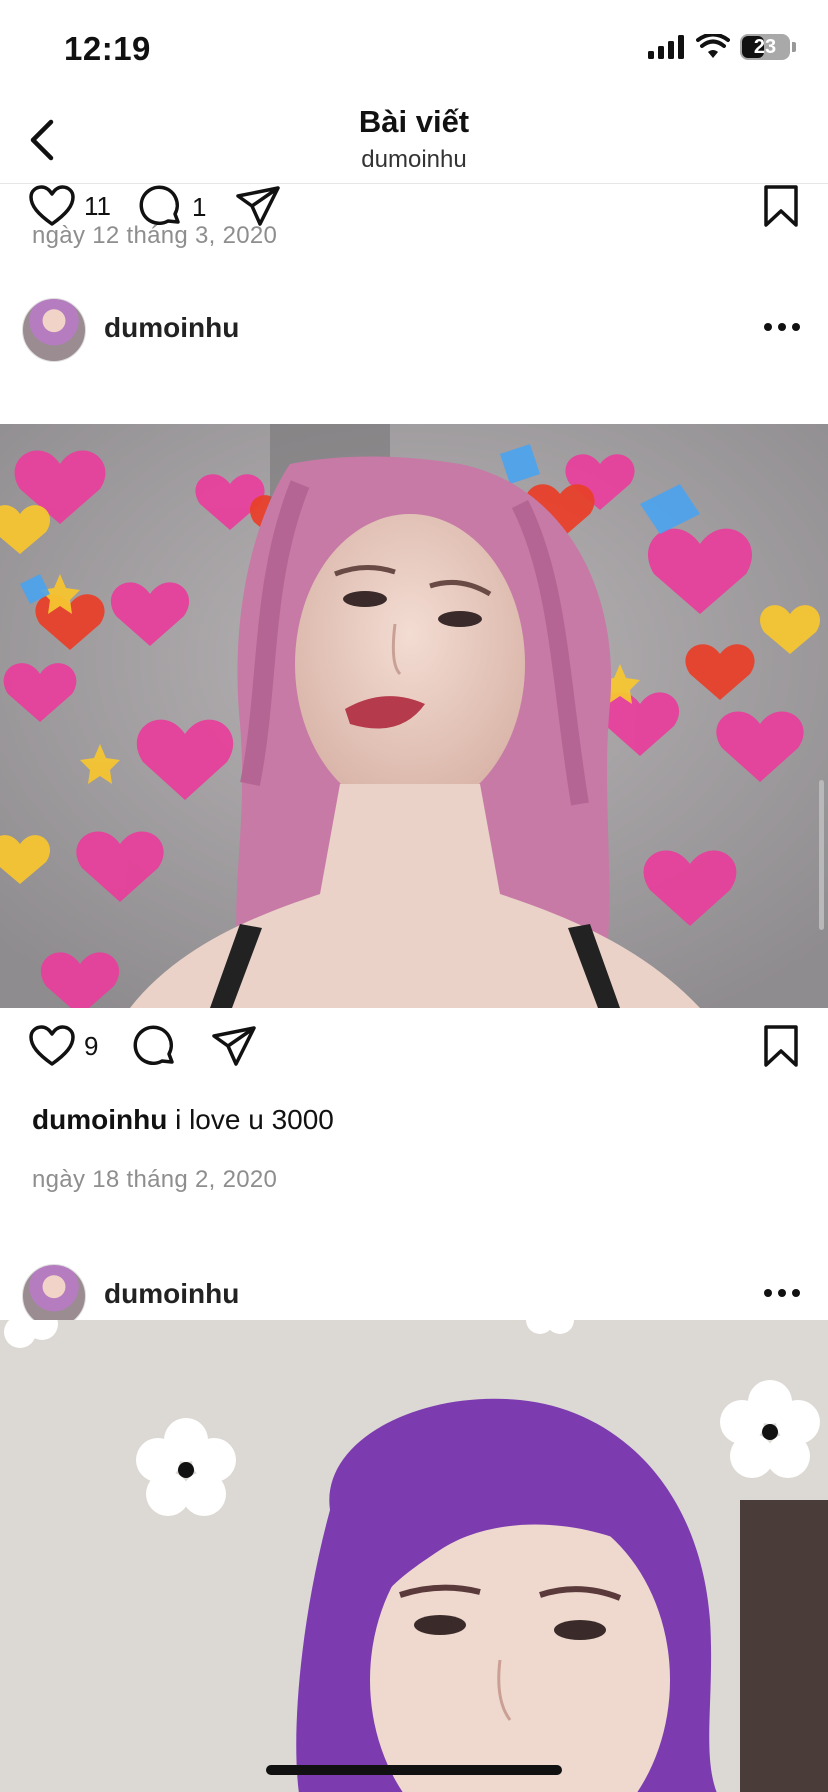 This screenshot has height=1792, width=828. Describe the element at coordinates (666, 47) in the screenshot. I see `signal-icon` at that location.